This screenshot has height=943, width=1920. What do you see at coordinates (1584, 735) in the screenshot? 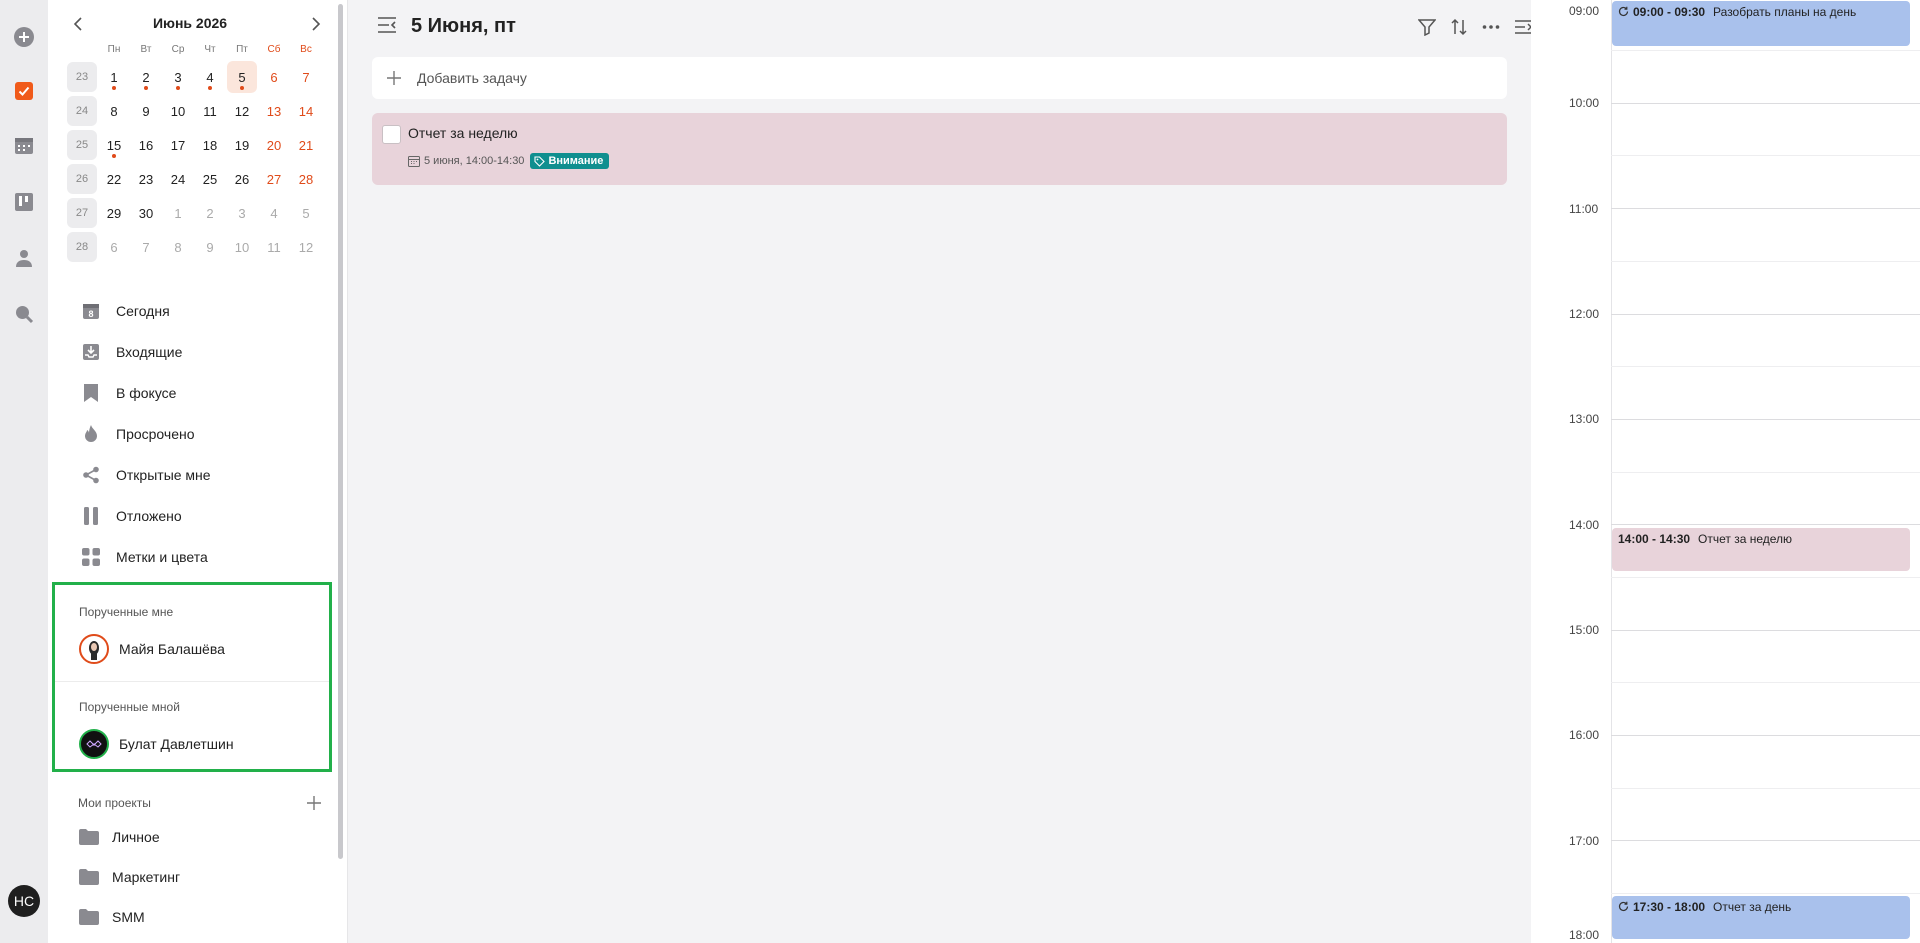
I see `hour-label: 16:00` at bounding box center [1584, 735].